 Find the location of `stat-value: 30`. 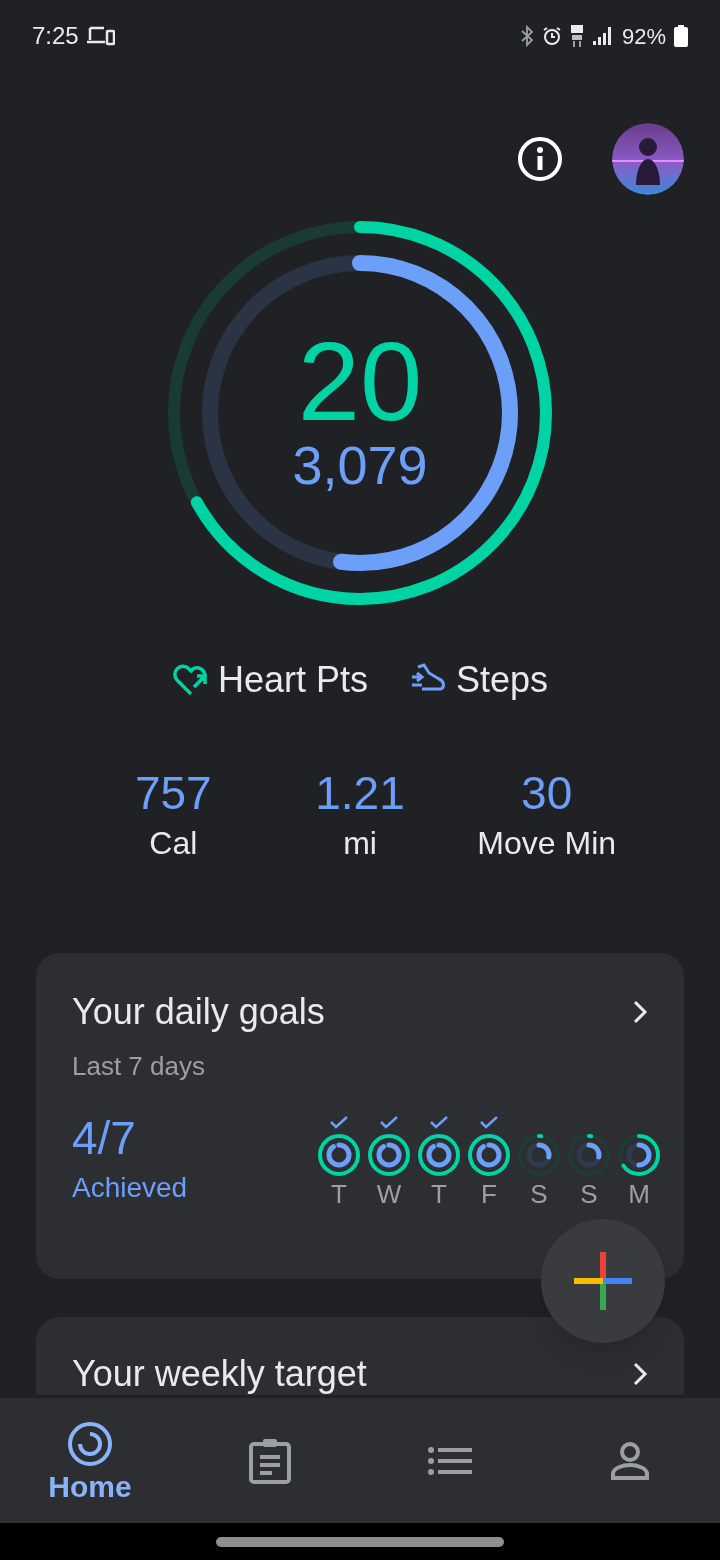

stat-value: 30 is located at coordinates (547, 793).